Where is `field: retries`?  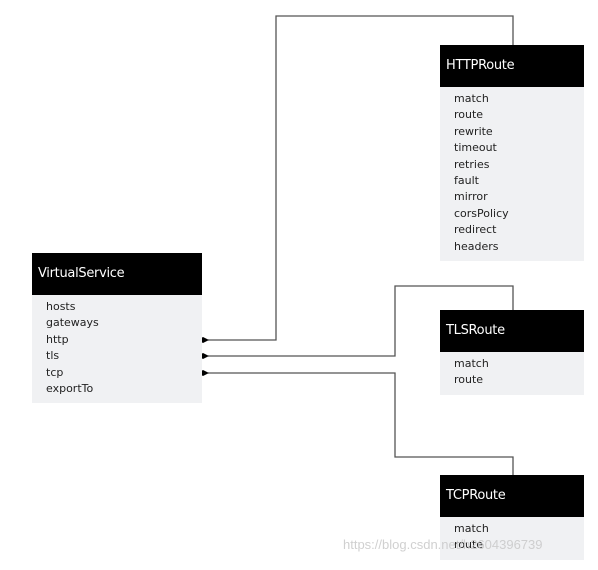
field: retries is located at coordinates (472, 164).